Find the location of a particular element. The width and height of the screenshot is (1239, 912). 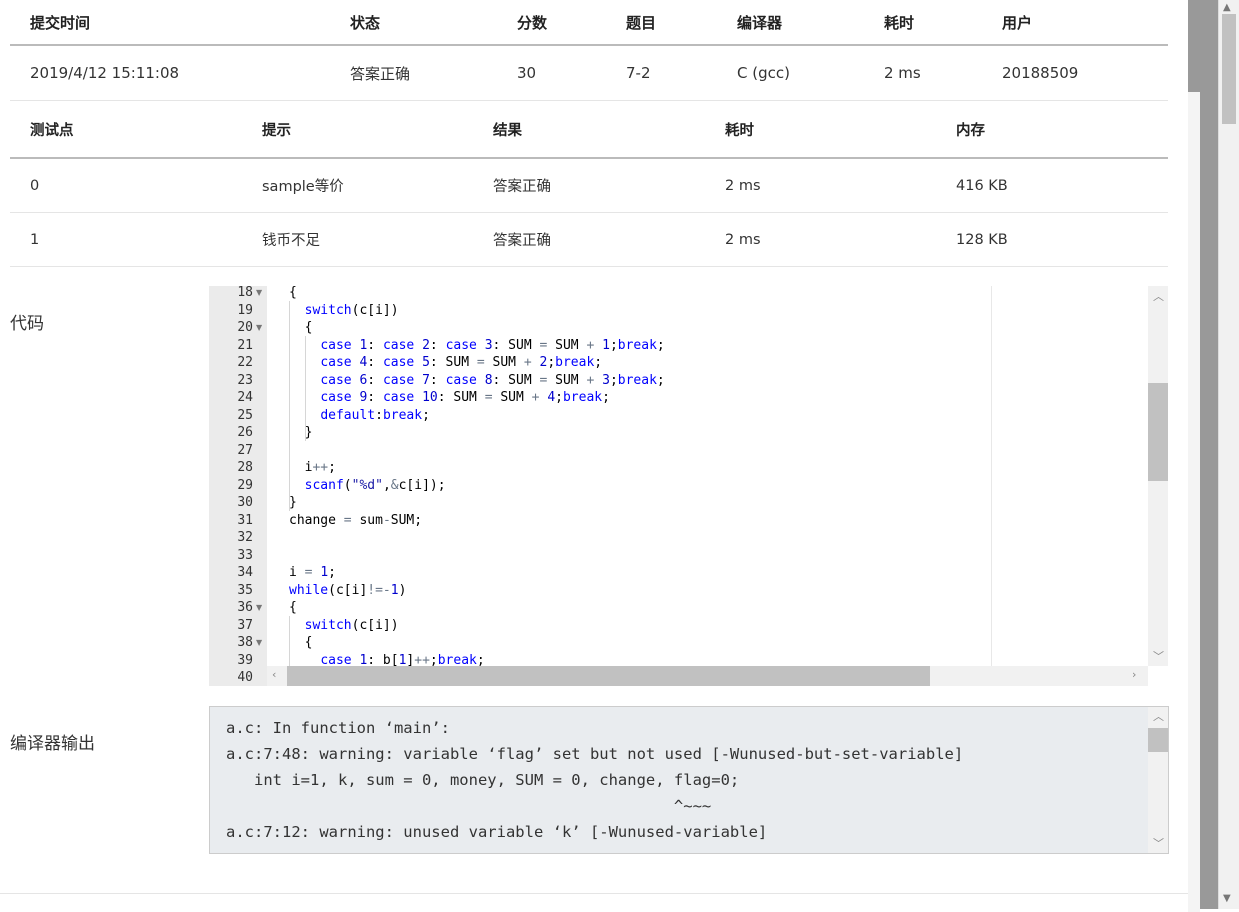

chevron-down-icon: ▼ is located at coordinates (1227, 898).